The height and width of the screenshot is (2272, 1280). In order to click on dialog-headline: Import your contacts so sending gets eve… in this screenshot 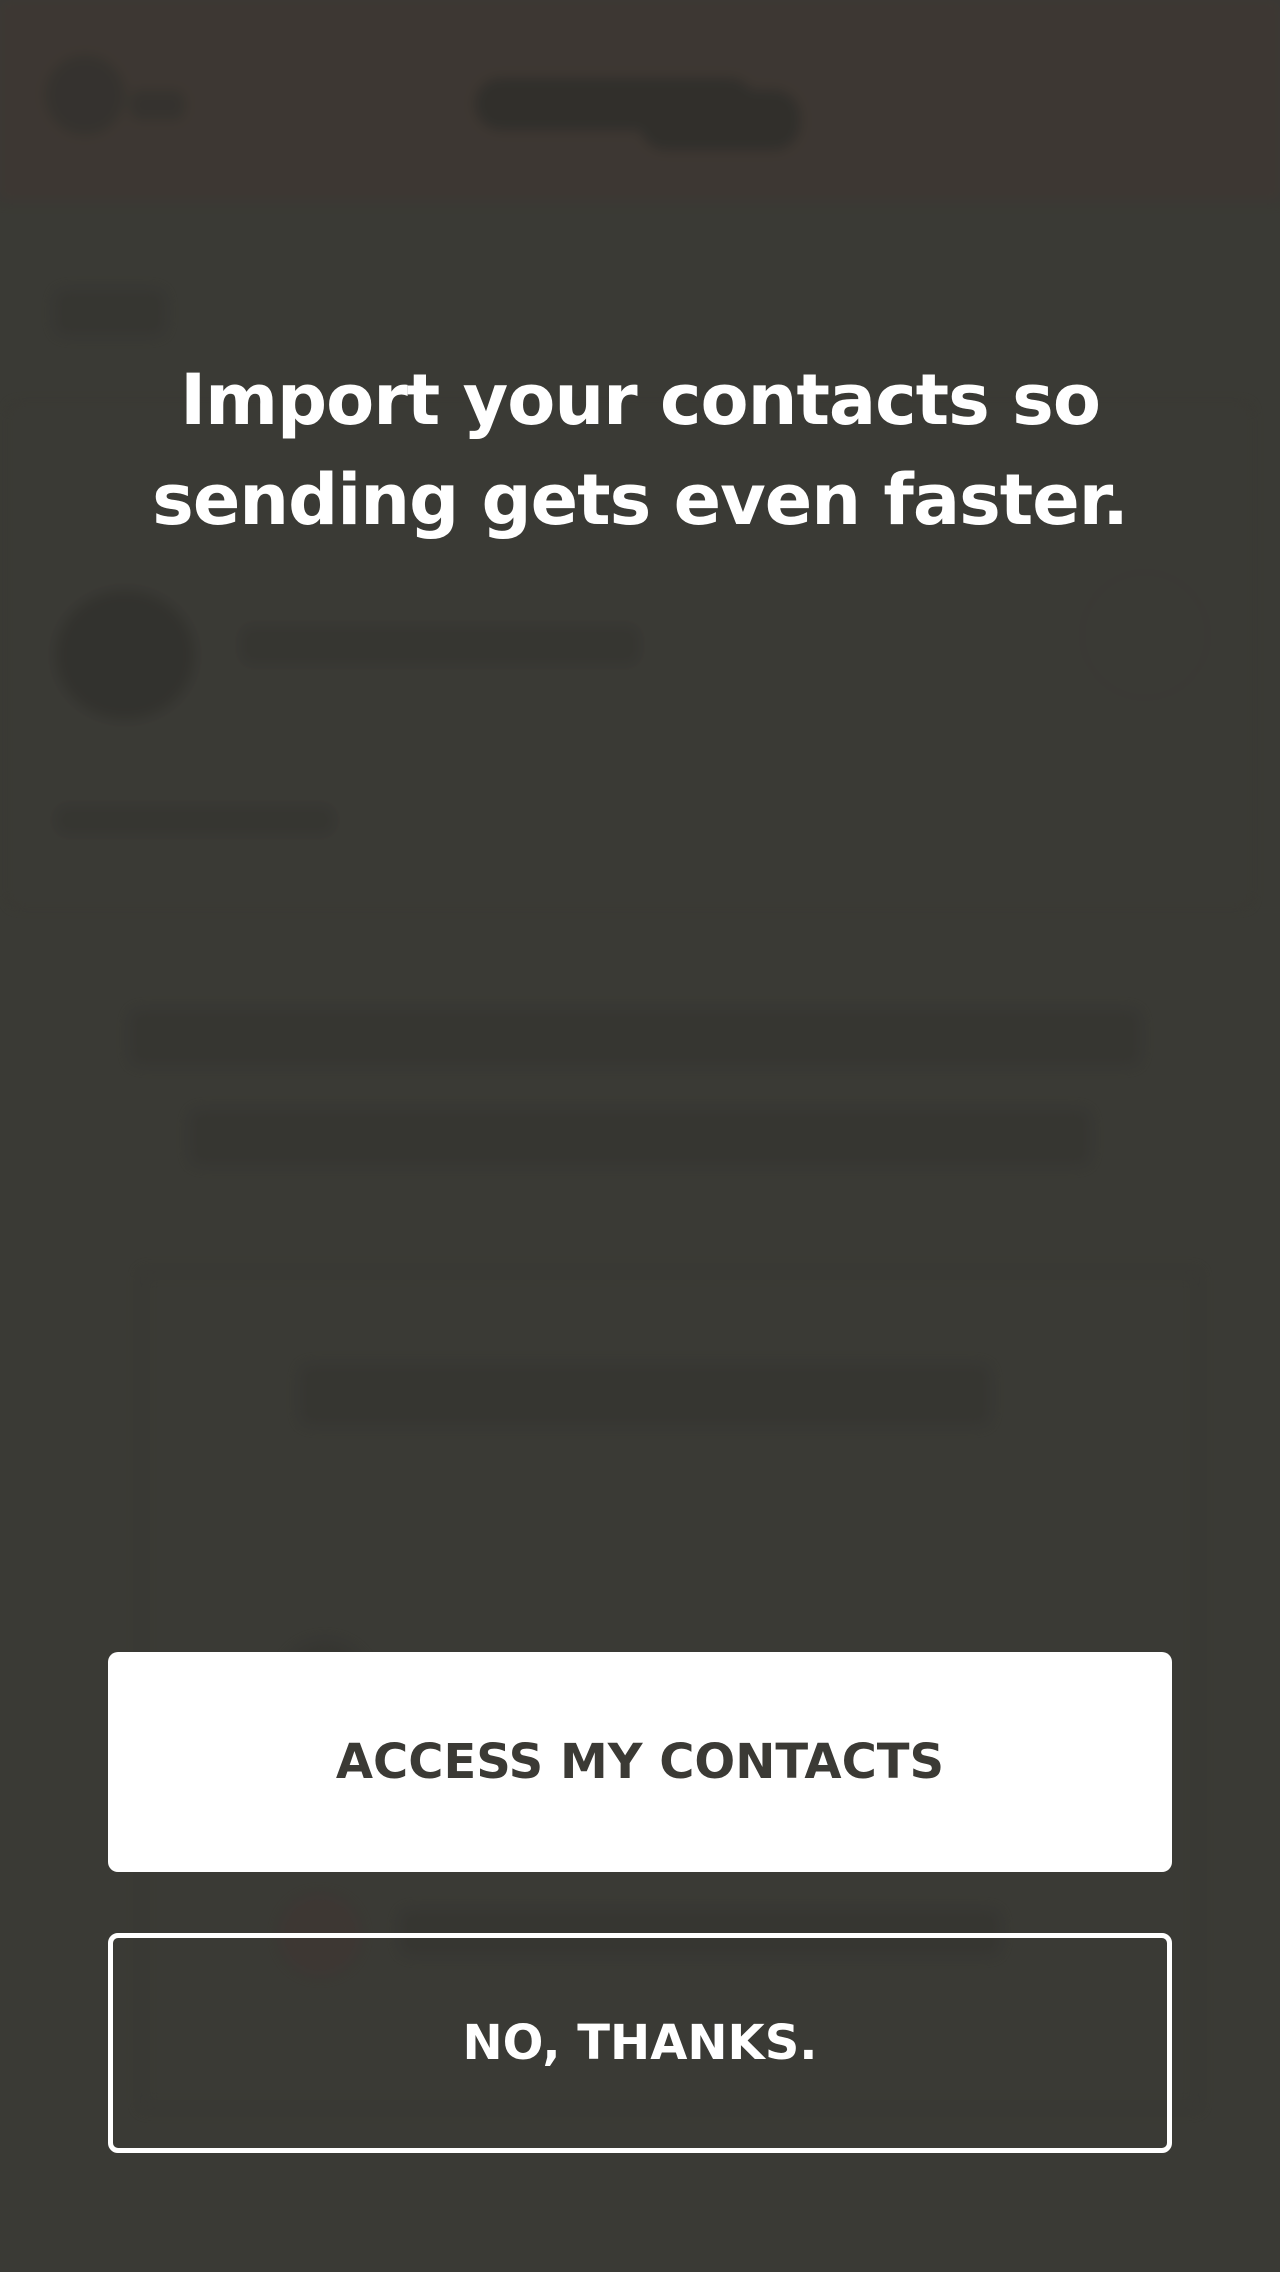, I will do `click(640, 450)`.